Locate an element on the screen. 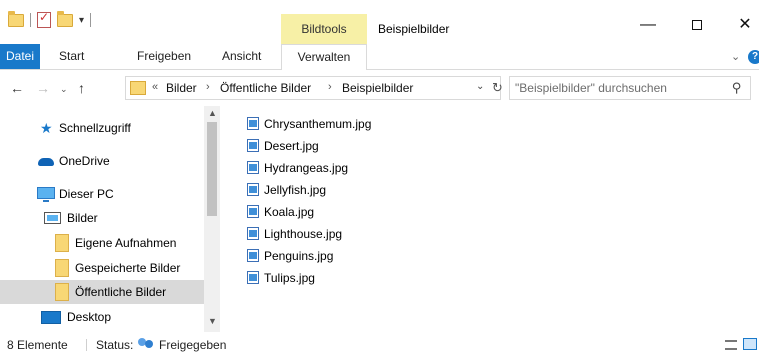 This screenshot has width=759, height=356. properties-icon is located at coordinates (44, 19).